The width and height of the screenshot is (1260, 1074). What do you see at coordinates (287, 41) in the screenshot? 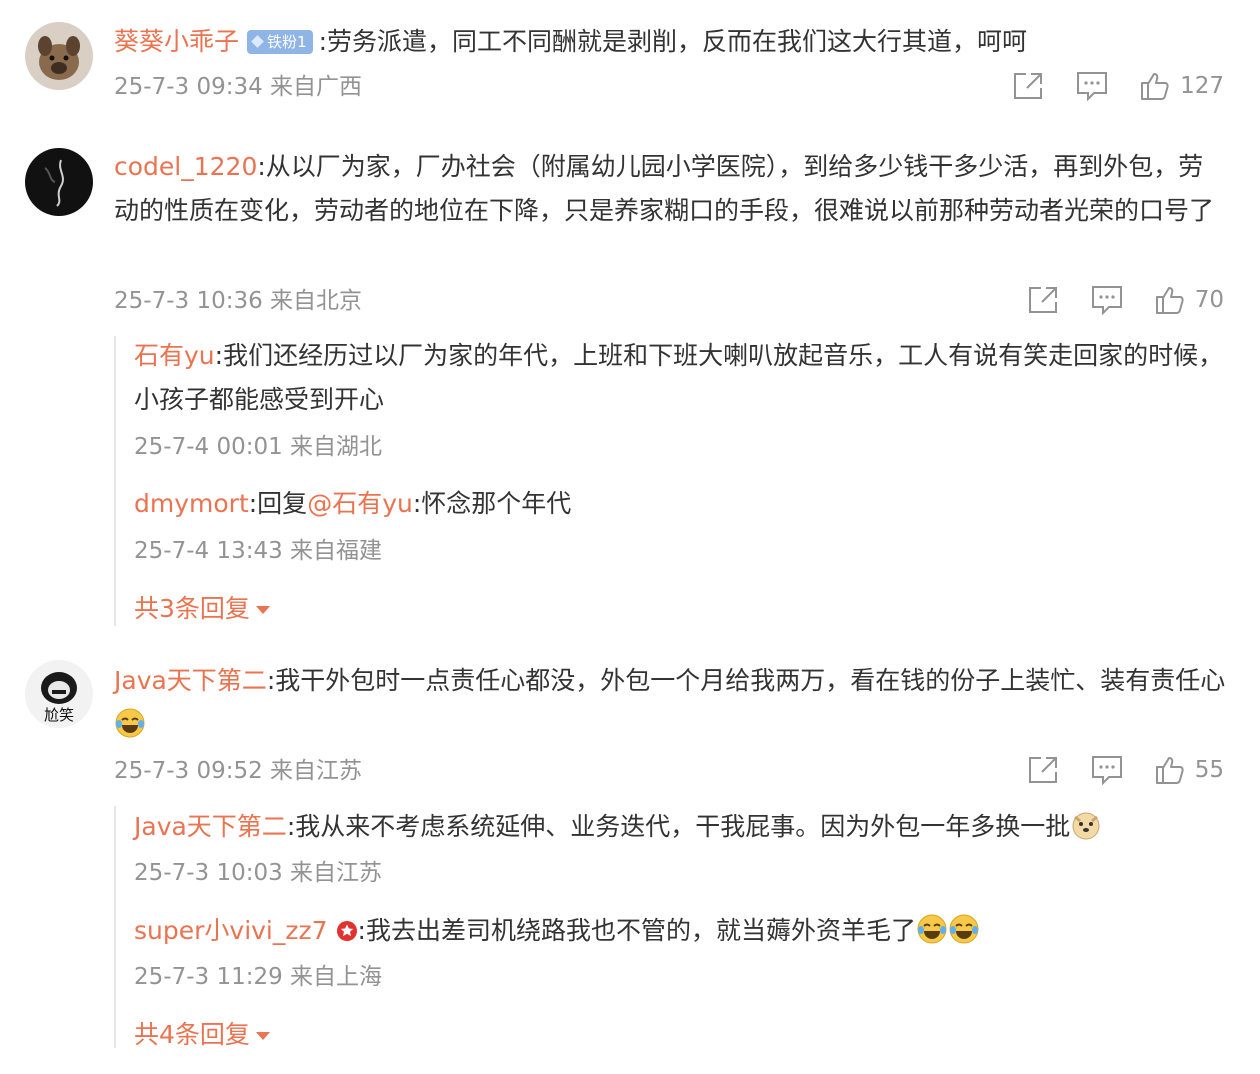
I see `fan-badge-label: 铁粉1` at bounding box center [287, 41].